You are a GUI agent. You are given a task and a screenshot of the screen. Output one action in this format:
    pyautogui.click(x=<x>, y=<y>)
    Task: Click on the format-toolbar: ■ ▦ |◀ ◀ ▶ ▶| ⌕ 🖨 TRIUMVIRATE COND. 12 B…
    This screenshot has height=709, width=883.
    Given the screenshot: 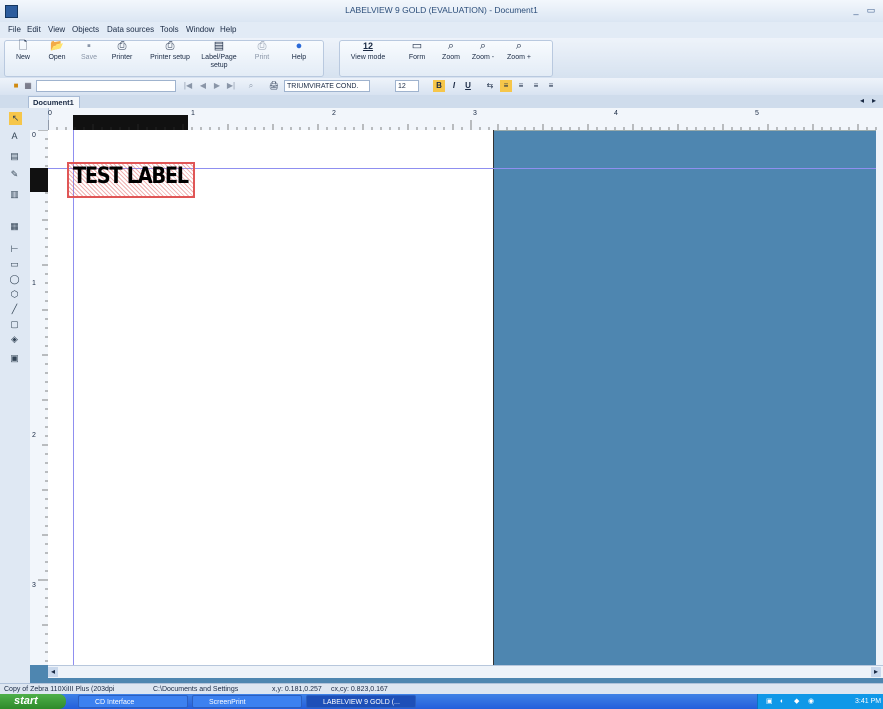 What is the action you would take?
    pyautogui.click(x=441, y=87)
    